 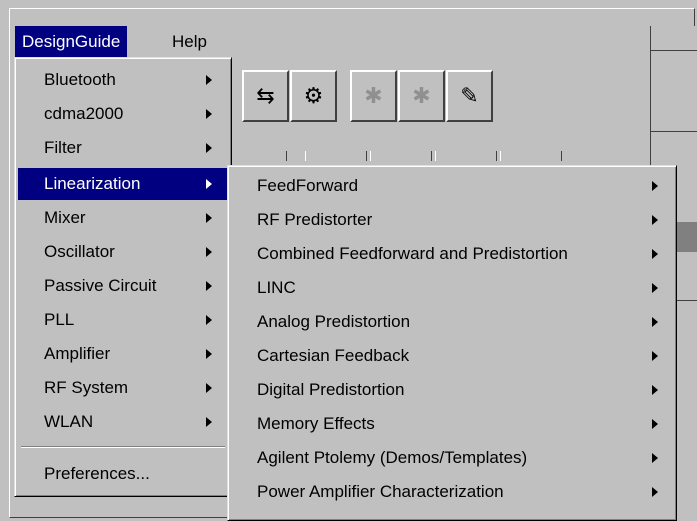 I want to click on menu-item-mixer: Mixer, so click(x=123, y=218).